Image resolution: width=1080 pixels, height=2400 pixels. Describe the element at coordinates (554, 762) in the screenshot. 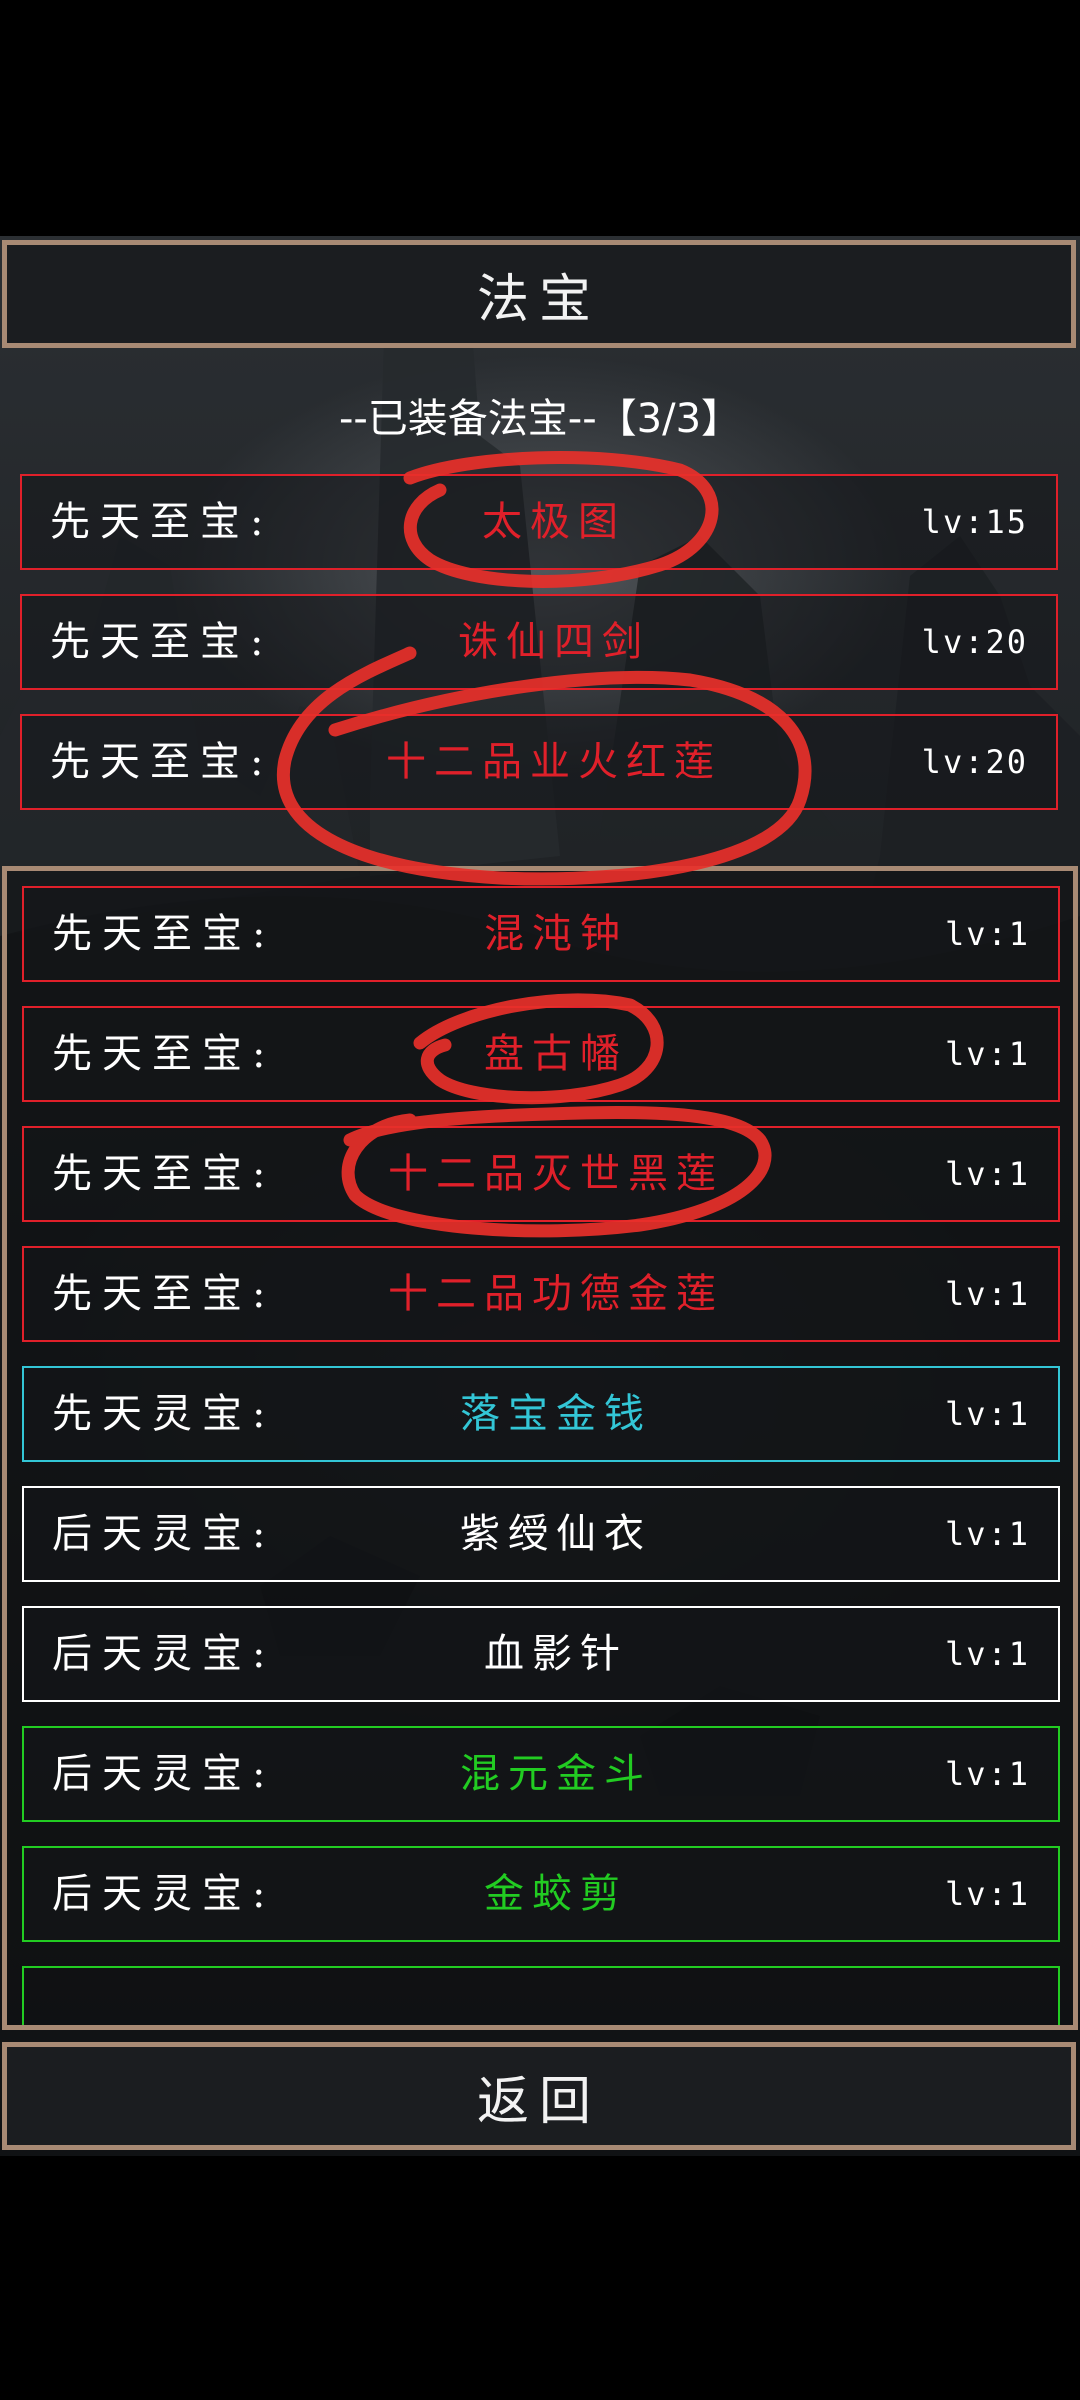

I see `item-name: 十二品业火红莲` at that location.